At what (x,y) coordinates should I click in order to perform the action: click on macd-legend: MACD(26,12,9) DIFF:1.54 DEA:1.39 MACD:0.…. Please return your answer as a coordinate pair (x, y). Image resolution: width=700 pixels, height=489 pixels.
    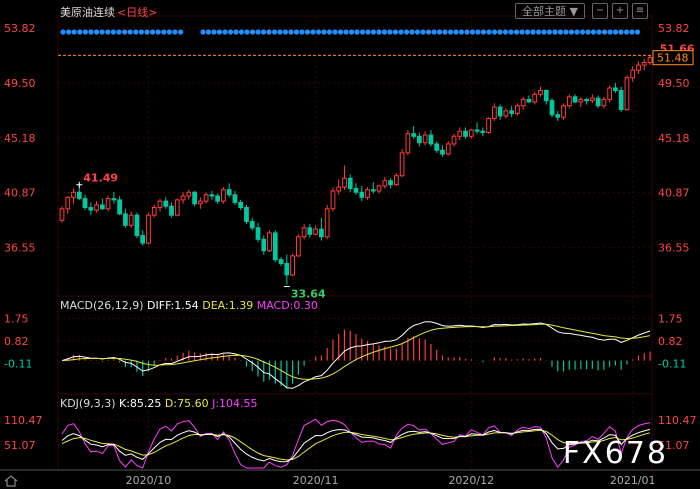
    Looking at the image, I should click on (189, 305).